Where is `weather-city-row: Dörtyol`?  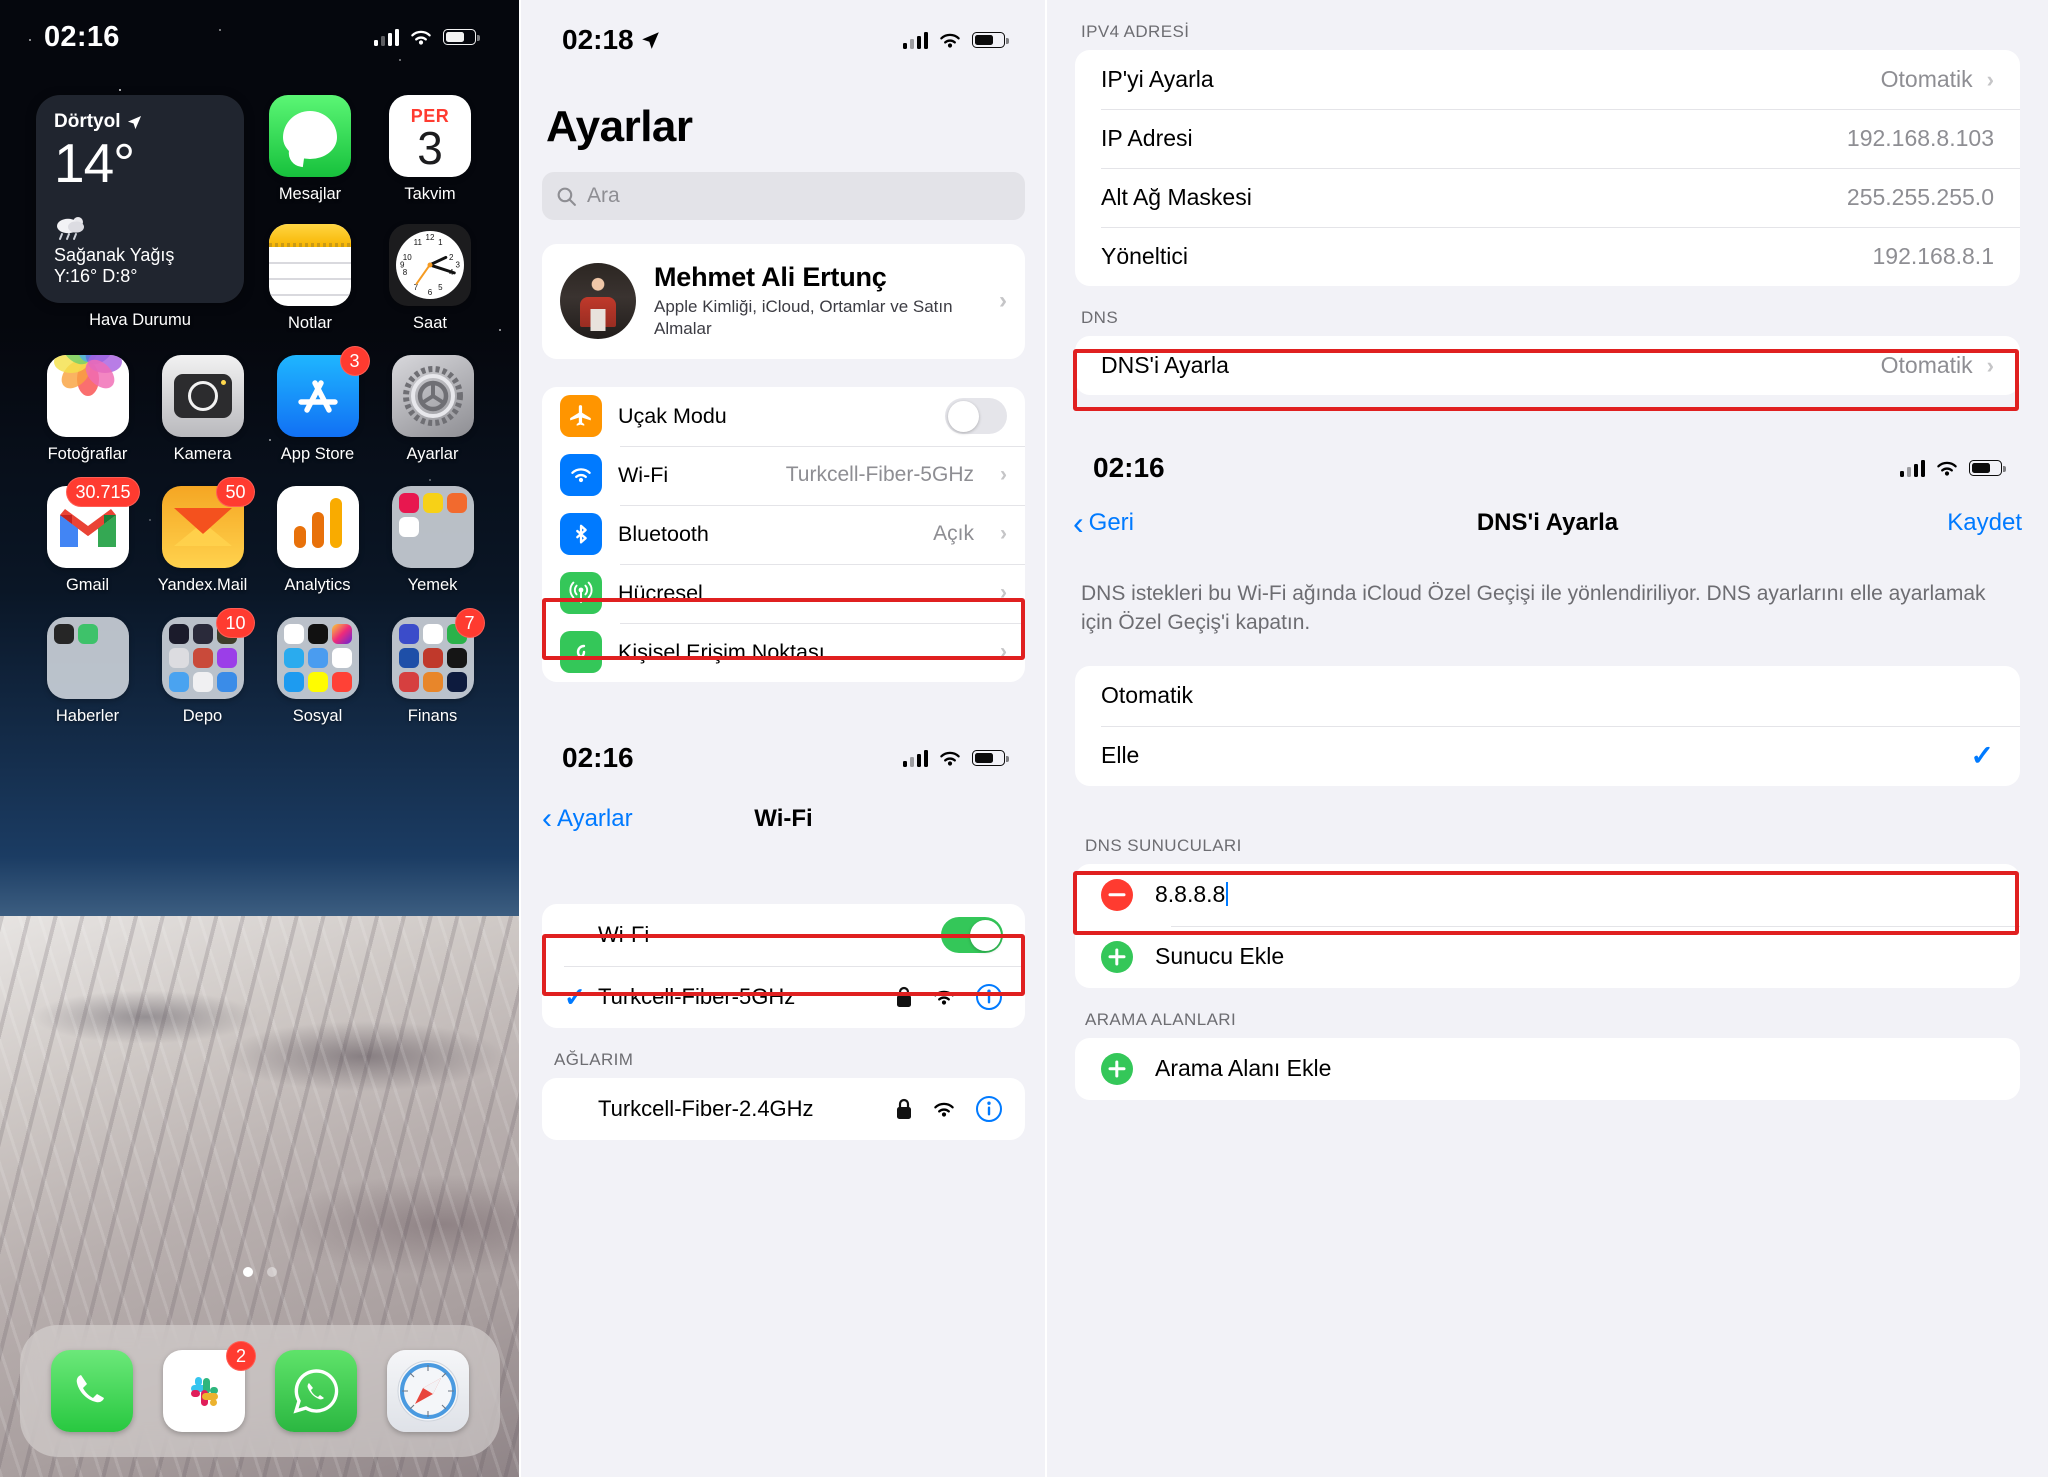 weather-city-row: Dörtyol is located at coordinates (140, 122).